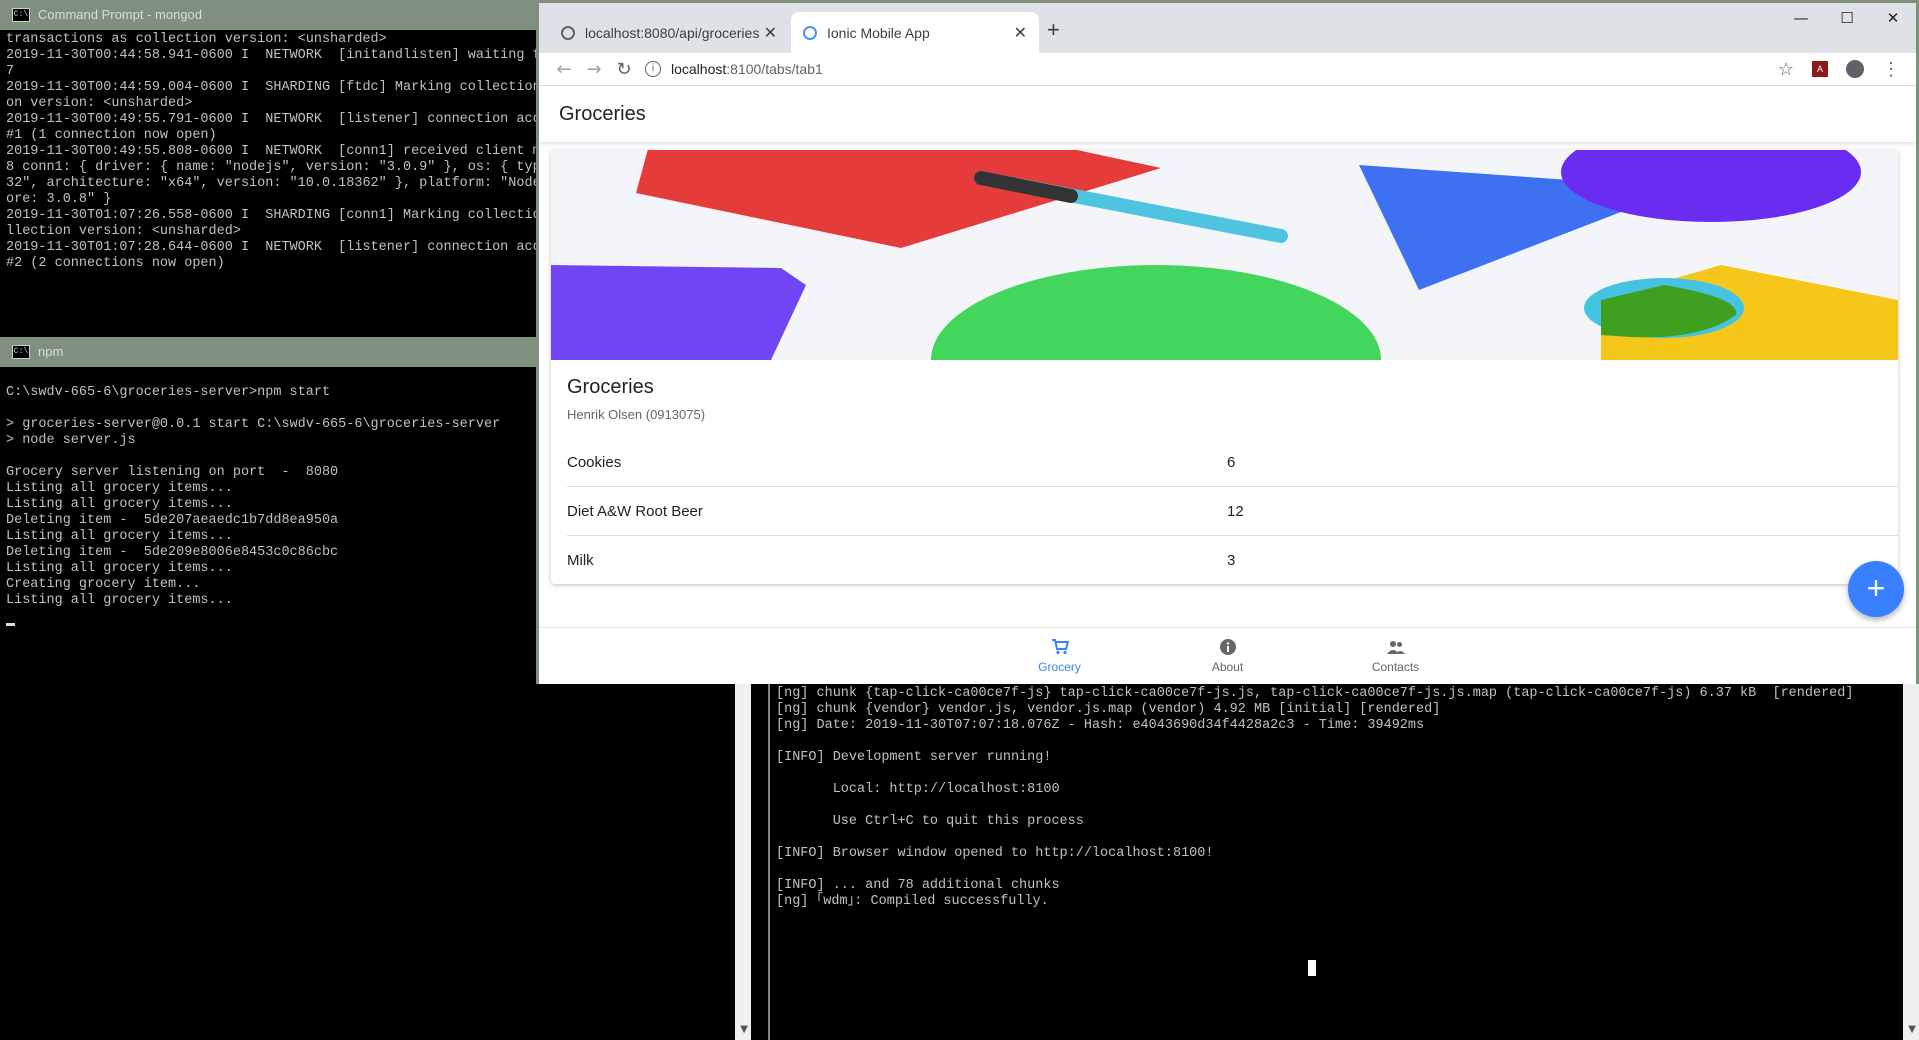 This screenshot has height=1040, width=1919. I want to click on card-hero-image, so click(1224, 255).